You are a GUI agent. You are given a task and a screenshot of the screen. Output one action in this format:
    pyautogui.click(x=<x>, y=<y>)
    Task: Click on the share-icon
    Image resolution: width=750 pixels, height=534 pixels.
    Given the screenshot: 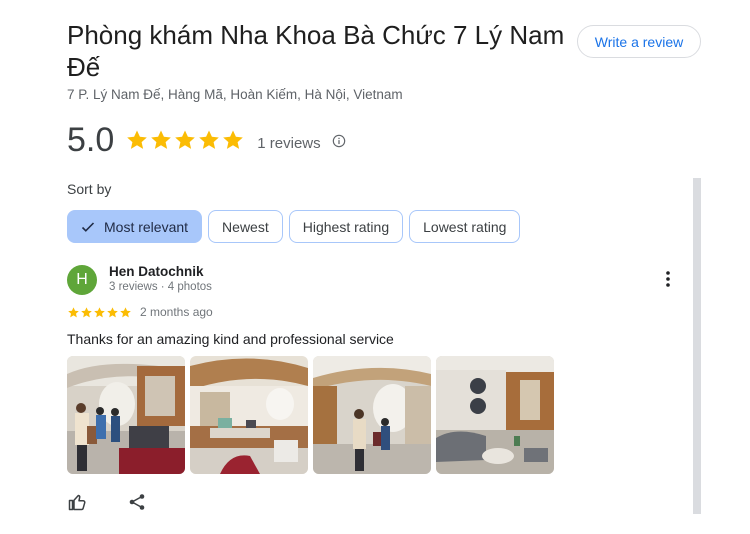 What is the action you would take?
    pyautogui.click(x=137, y=502)
    